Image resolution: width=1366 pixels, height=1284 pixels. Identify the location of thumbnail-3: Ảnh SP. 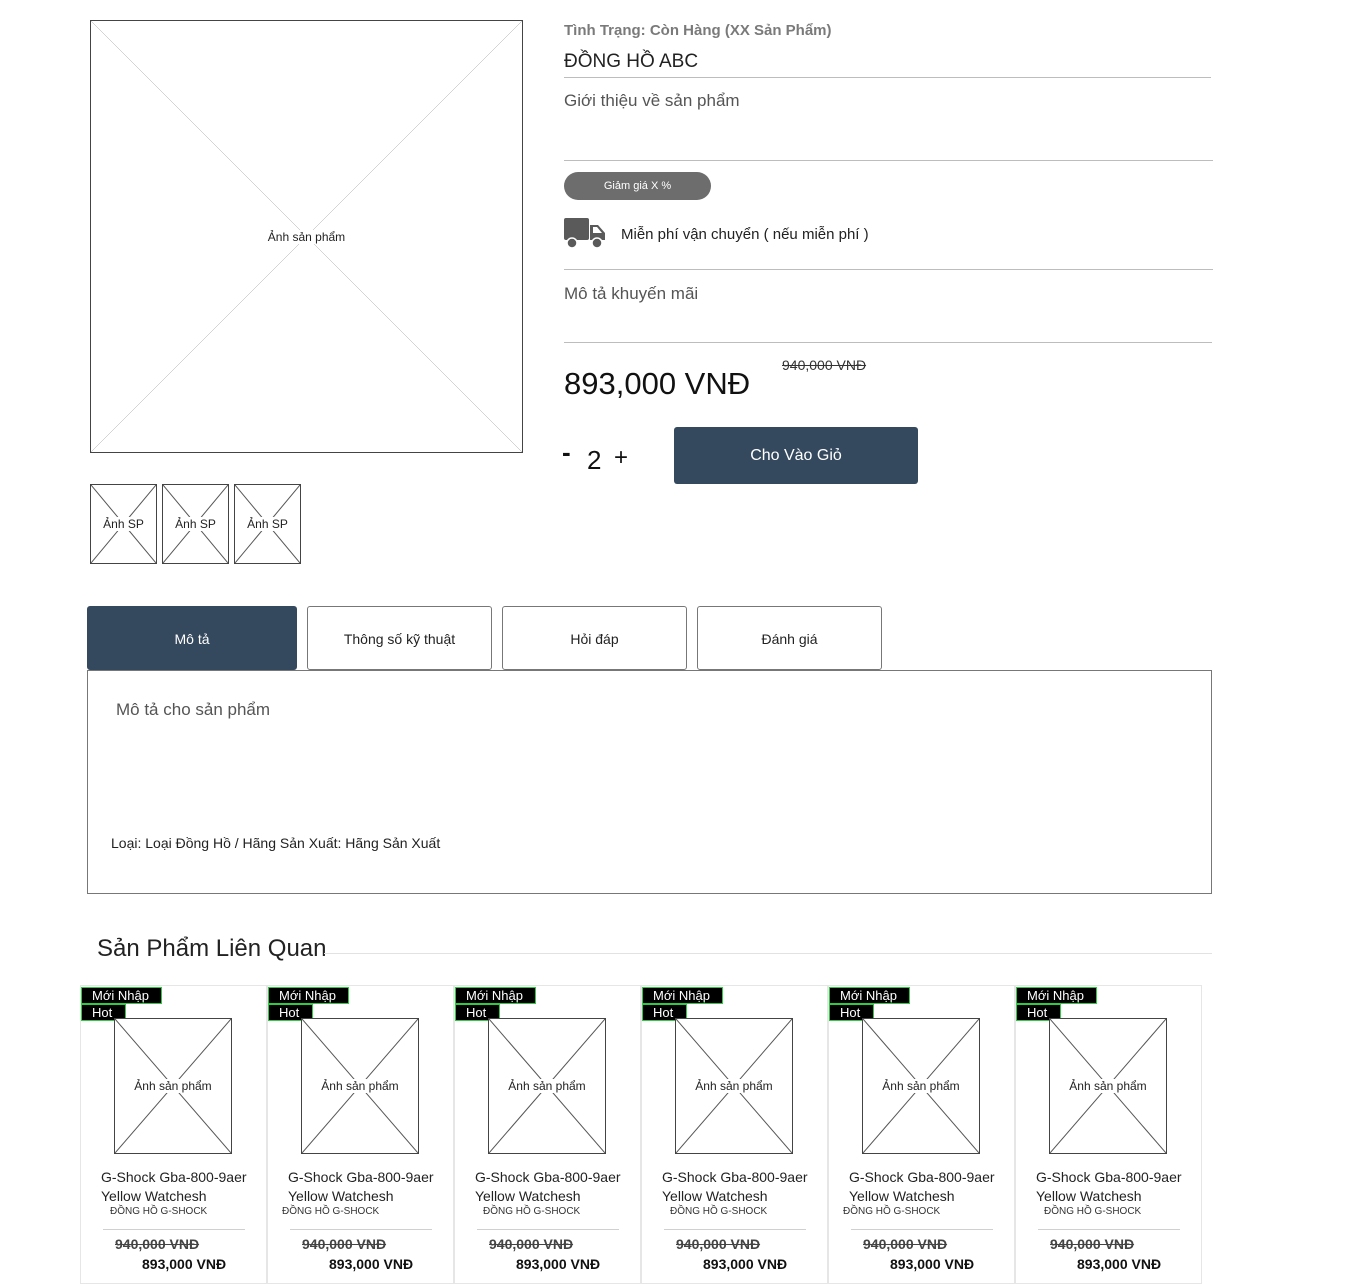
(267, 524).